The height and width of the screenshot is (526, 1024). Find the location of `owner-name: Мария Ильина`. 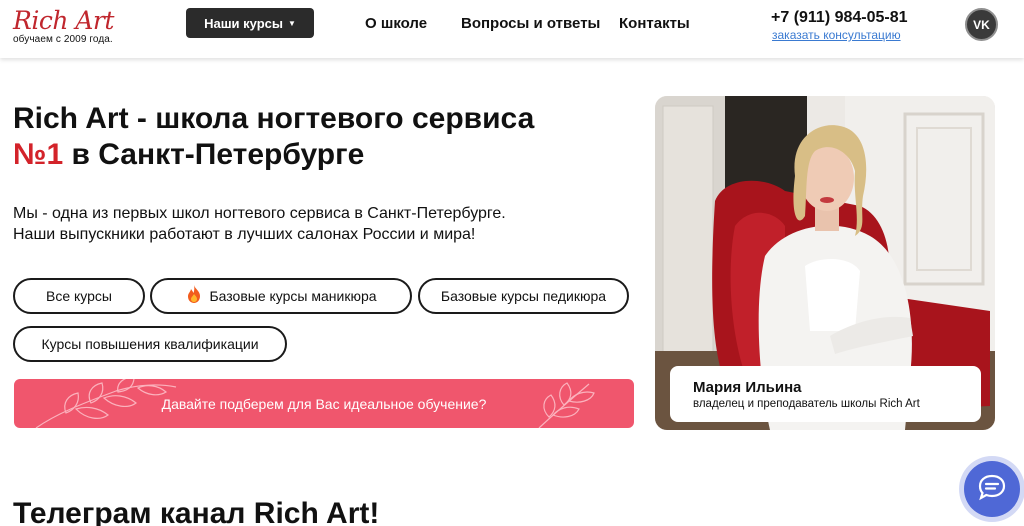

owner-name: Мария Ильина is located at coordinates (747, 387).